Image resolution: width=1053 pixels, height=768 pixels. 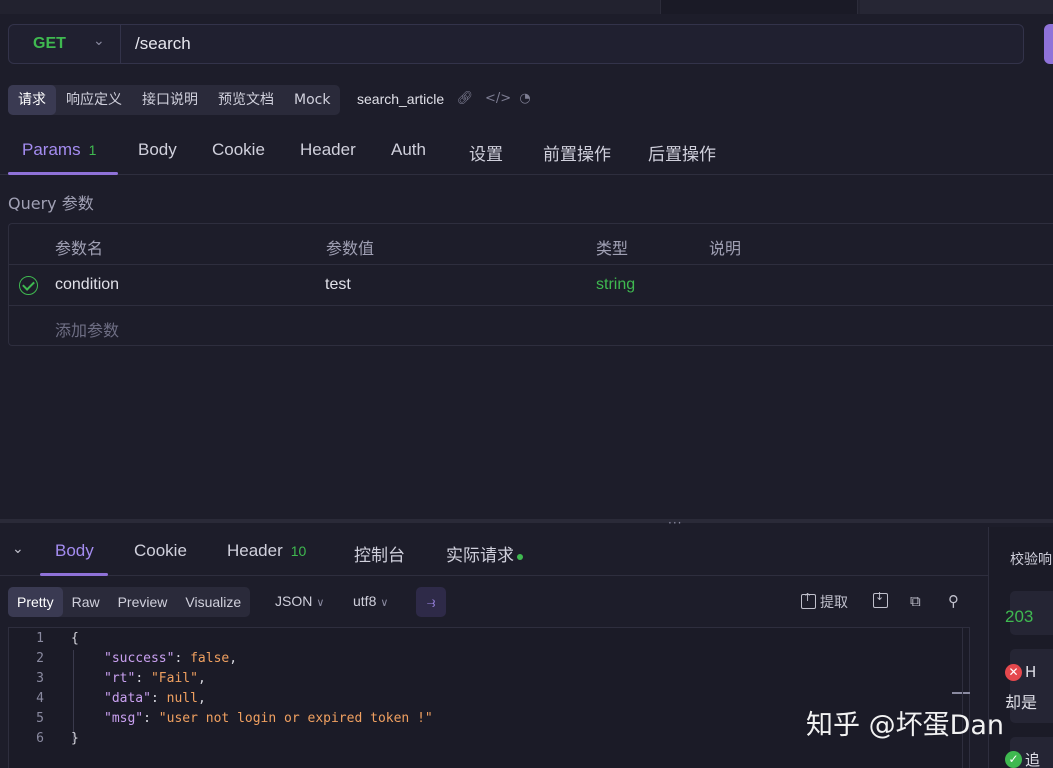 I want to click on code-icon: </>, so click(x=498, y=99).